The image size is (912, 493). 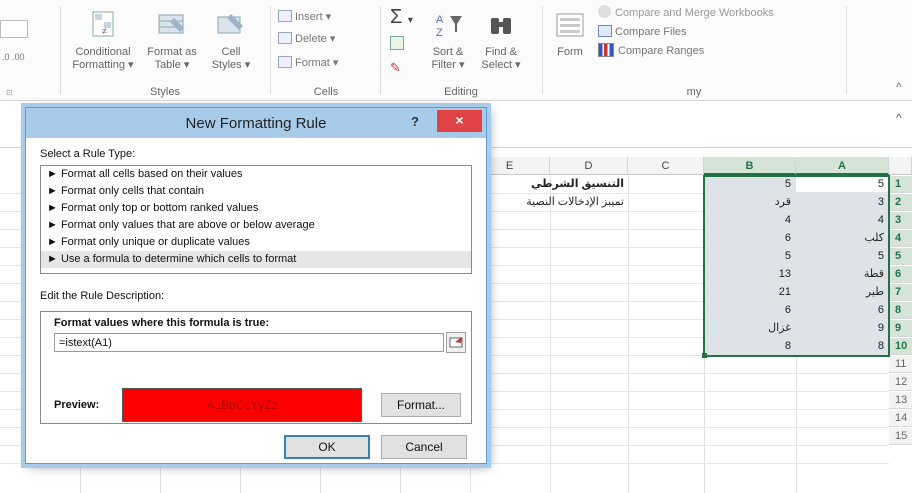 I want to click on cell-b10: 8, so click(x=750, y=346).